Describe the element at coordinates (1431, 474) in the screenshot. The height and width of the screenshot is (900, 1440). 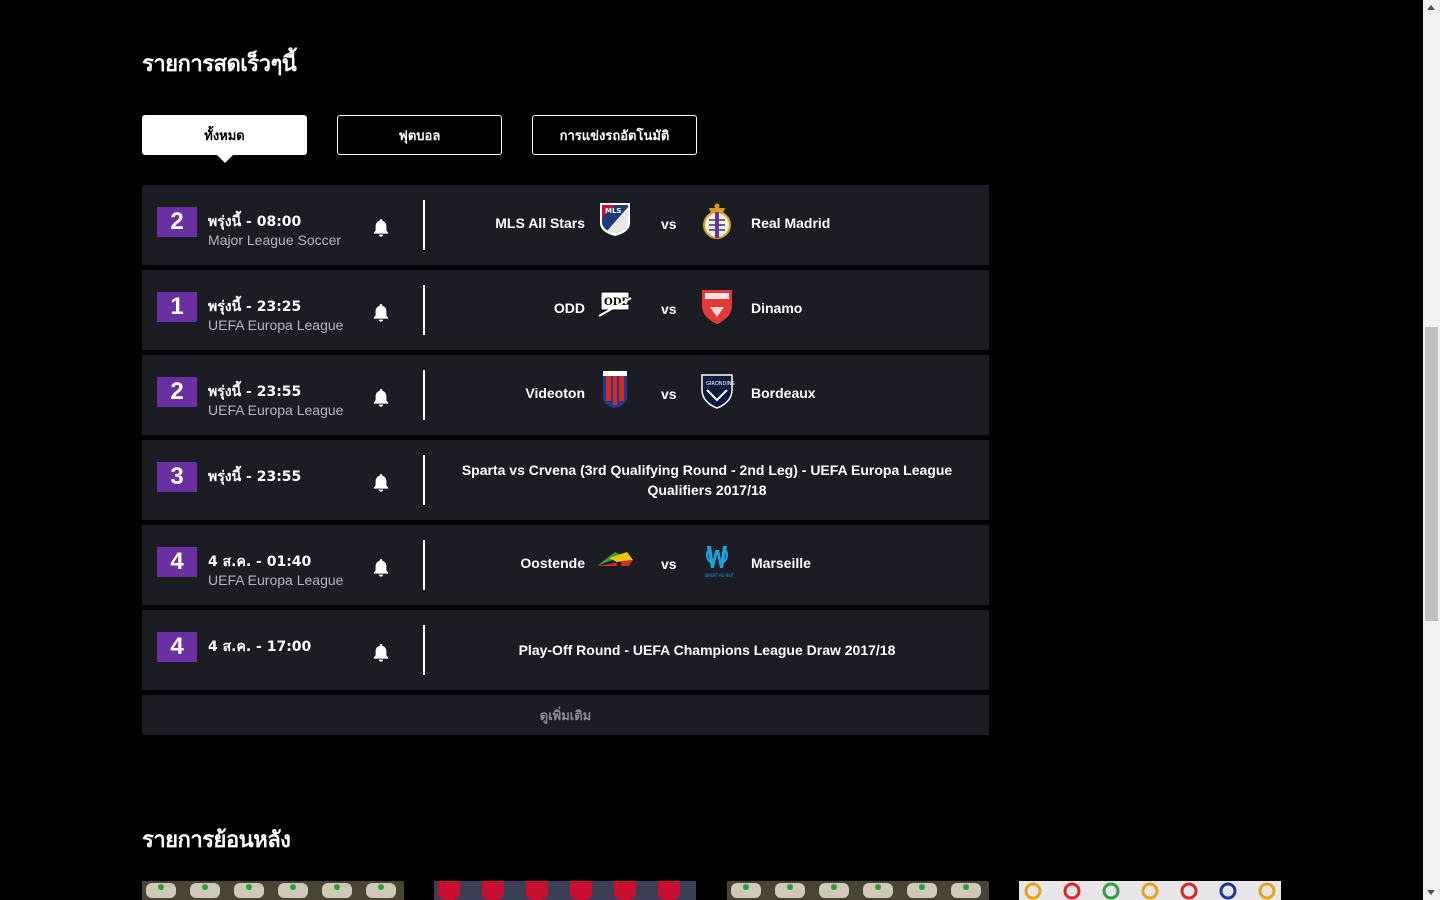
I see `scroll-thumb` at that location.